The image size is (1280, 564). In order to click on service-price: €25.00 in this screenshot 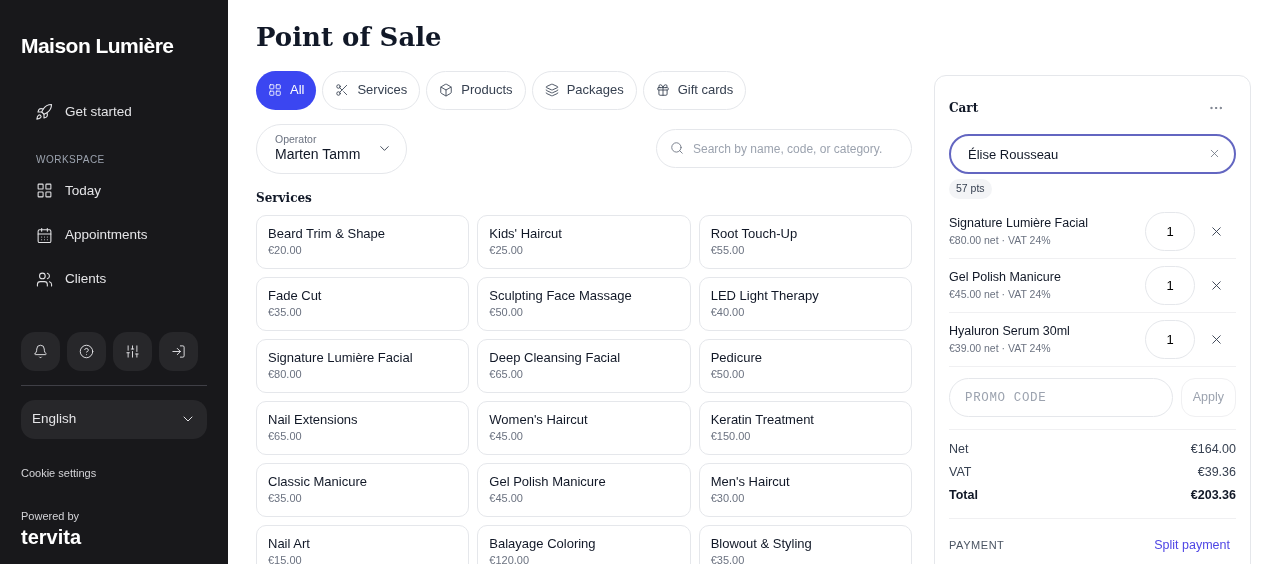, I will do `click(506, 250)`.